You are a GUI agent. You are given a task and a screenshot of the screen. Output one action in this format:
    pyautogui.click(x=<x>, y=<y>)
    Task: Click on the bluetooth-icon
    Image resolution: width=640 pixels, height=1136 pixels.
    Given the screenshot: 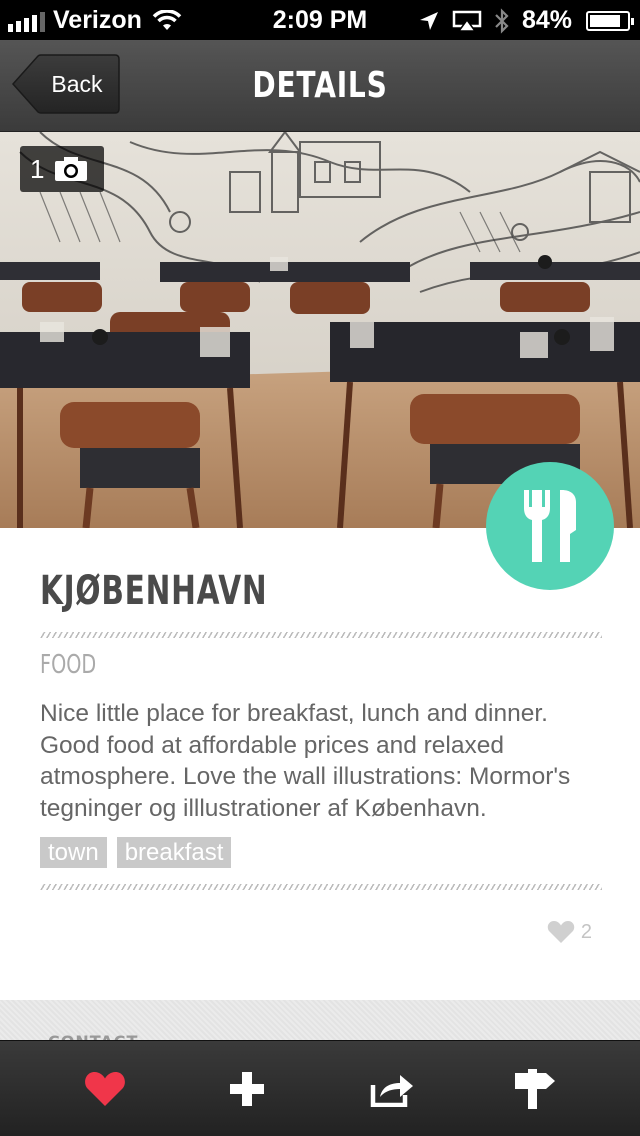 What is the action you would take?
    pyautogui.click(x=502, y=20)
    